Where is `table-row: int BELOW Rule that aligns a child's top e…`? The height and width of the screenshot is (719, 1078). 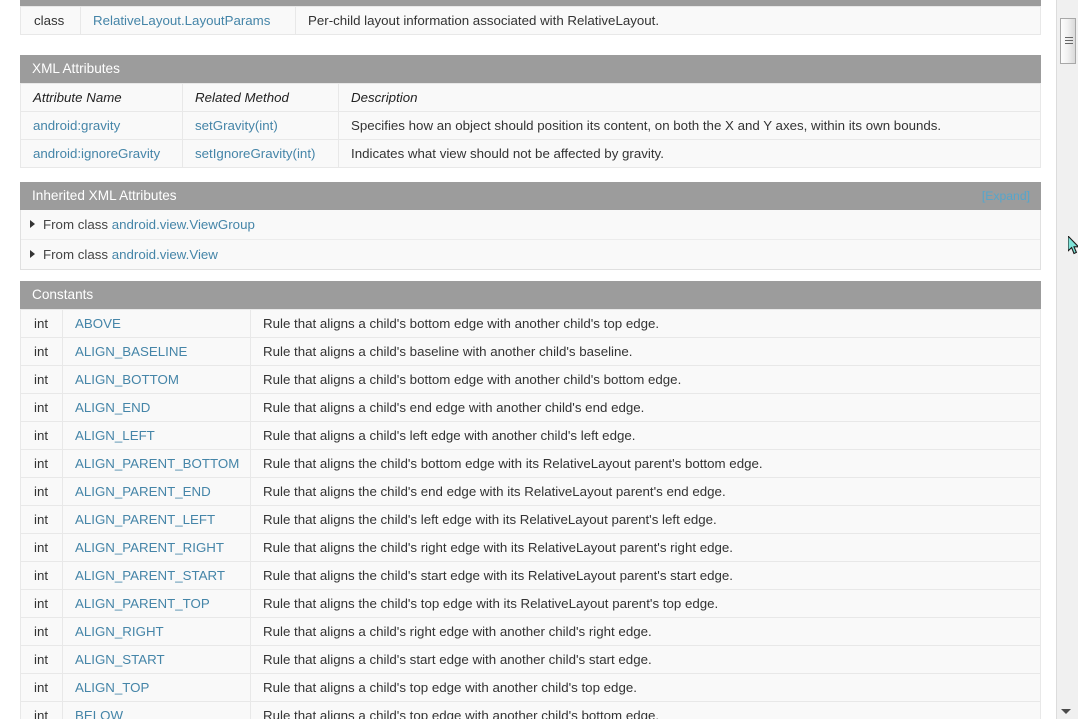
table-row: int BELOW Rule that aligns a child's top e… is located at coordinates (530, 710).